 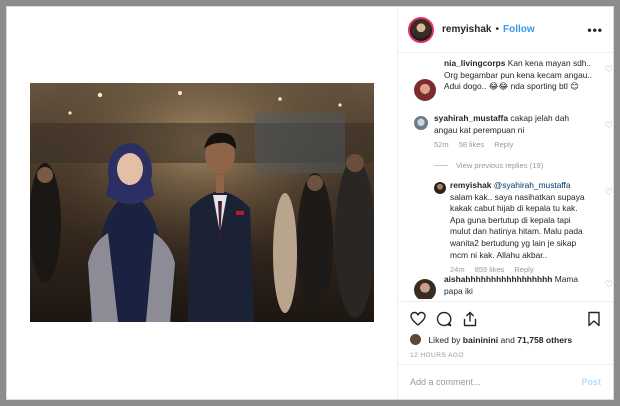 I want to click on comment-item: aishahhhhhhhhhhhhhhhhh Mama papa iki, so click(x=519, y=285).